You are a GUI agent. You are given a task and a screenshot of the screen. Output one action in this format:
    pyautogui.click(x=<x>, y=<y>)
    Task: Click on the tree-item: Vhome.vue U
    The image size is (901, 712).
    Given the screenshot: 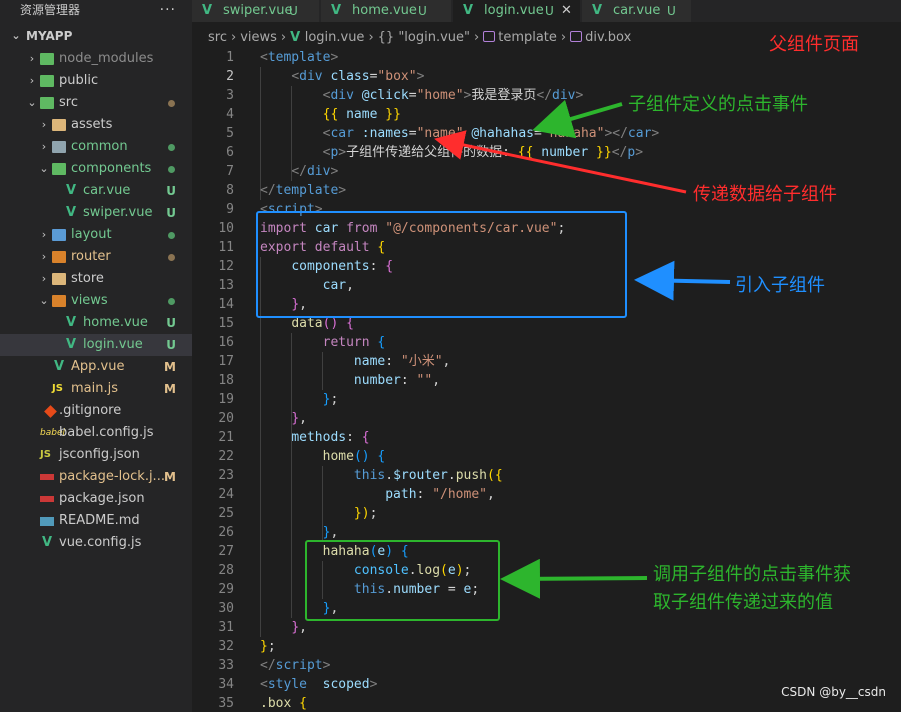 What is the action you would take?
    pyautogui.click(x=96, y=323)
    